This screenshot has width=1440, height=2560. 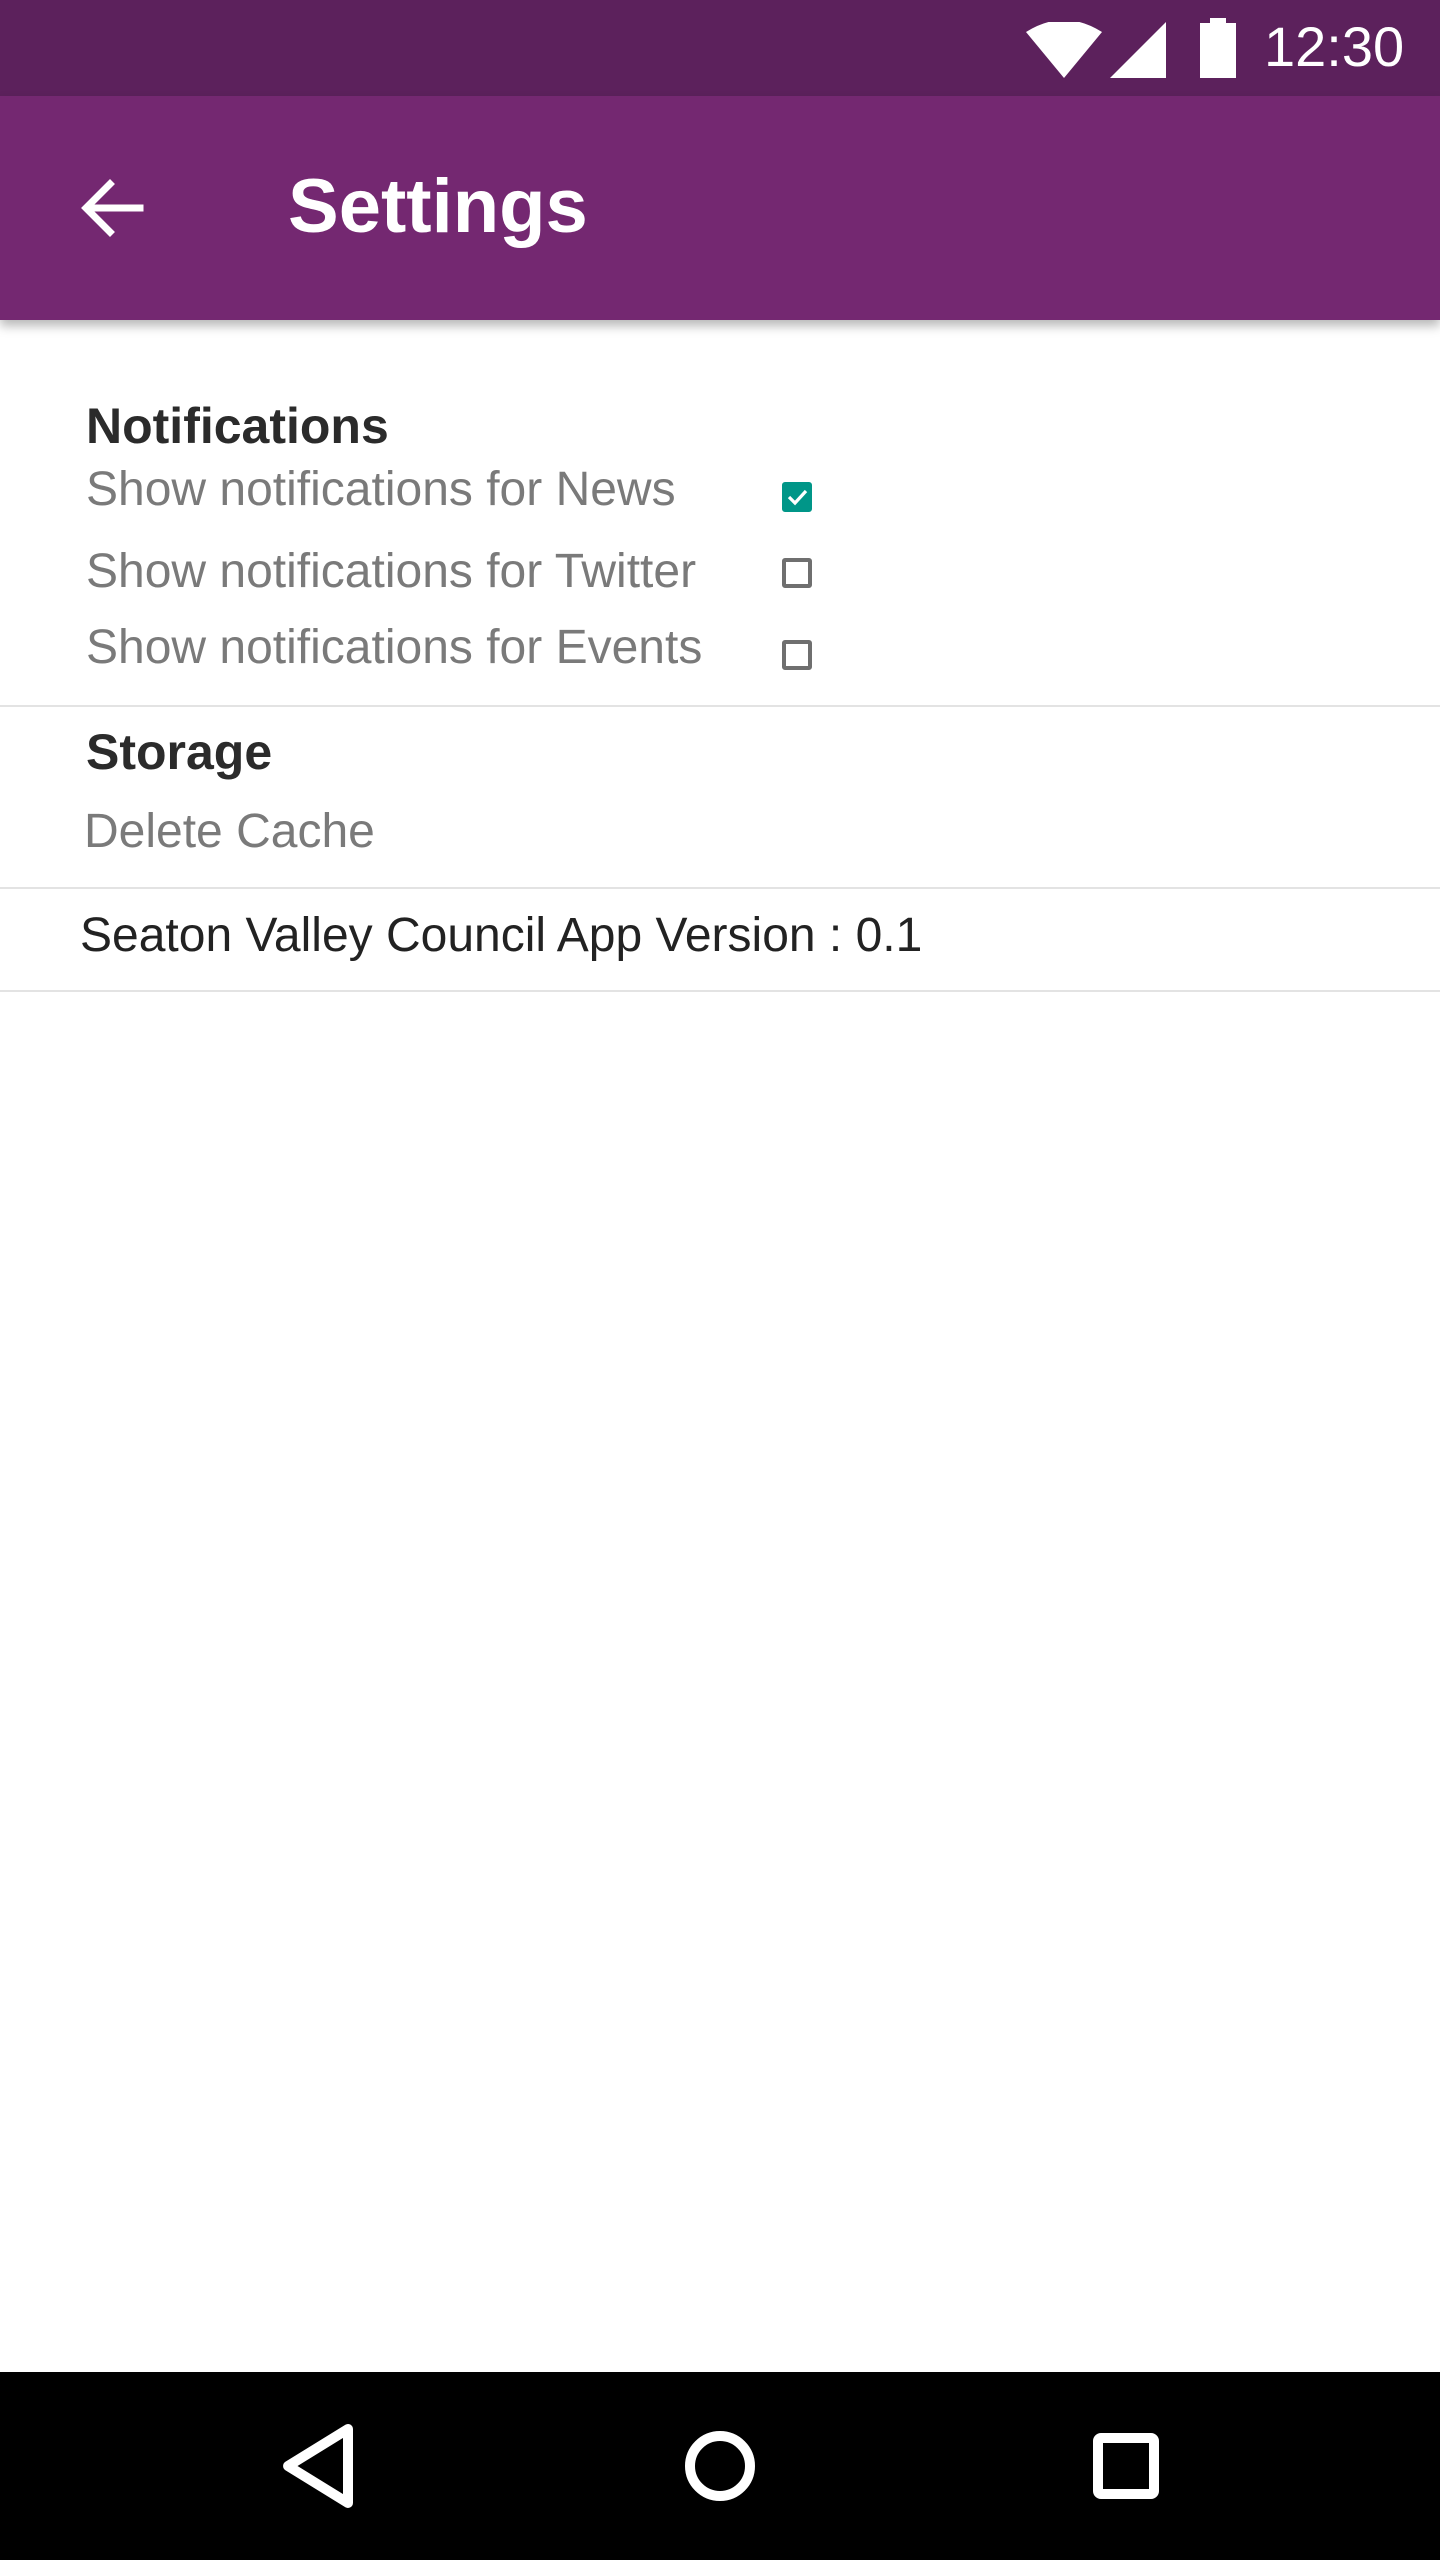 What do you see at coordinates (720, 836) in the screenshot?
I see `delete-cache-item: Delete Cache` at bounding box center [720, 836].